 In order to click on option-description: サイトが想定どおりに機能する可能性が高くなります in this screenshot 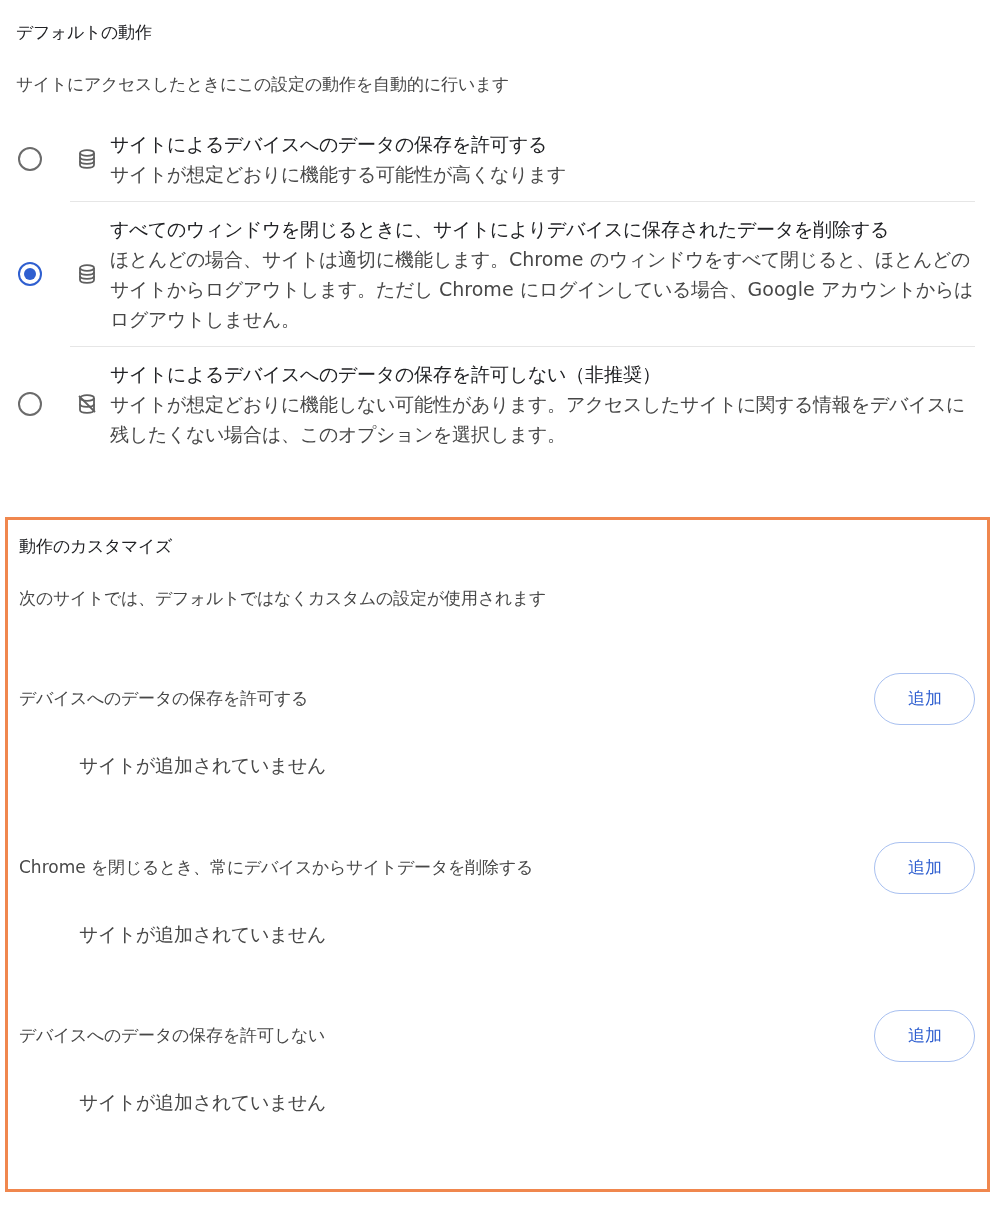, I will do `click(338, 174)`.